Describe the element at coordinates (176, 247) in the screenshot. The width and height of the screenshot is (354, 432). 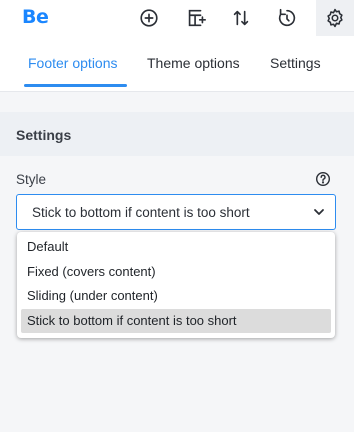
I see `style-option-default: Default` at that location.